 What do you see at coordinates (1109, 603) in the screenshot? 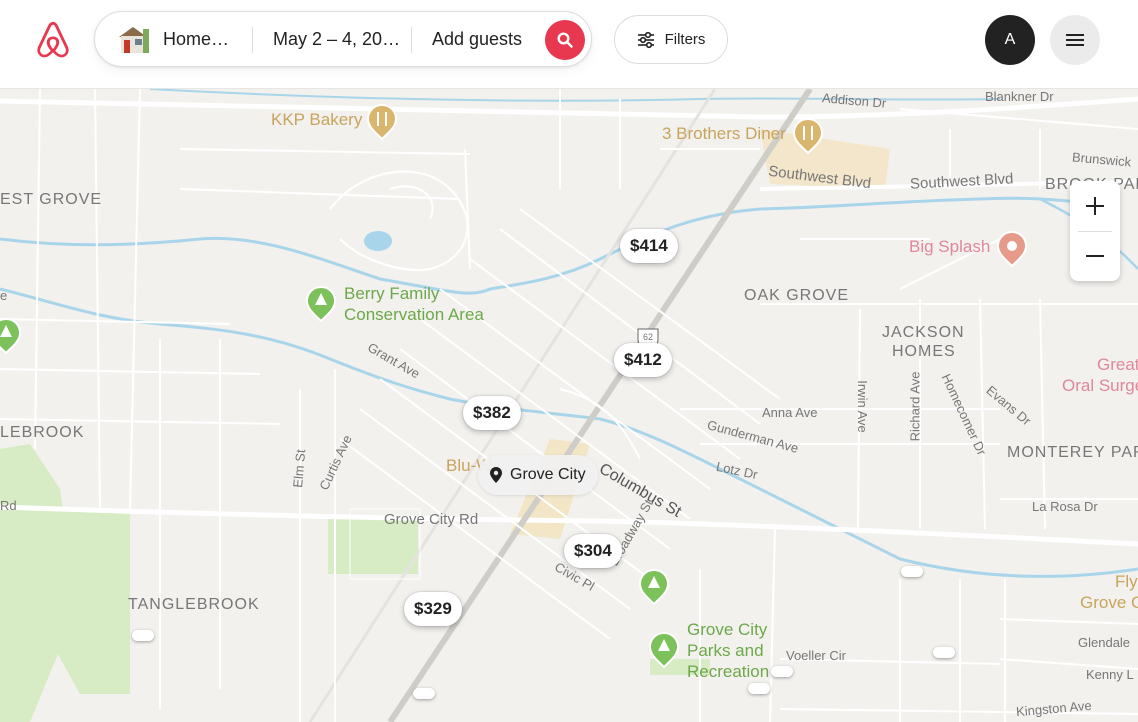
I see `poi-fly-line2: Grove C` at bounding box center [1109, 603].